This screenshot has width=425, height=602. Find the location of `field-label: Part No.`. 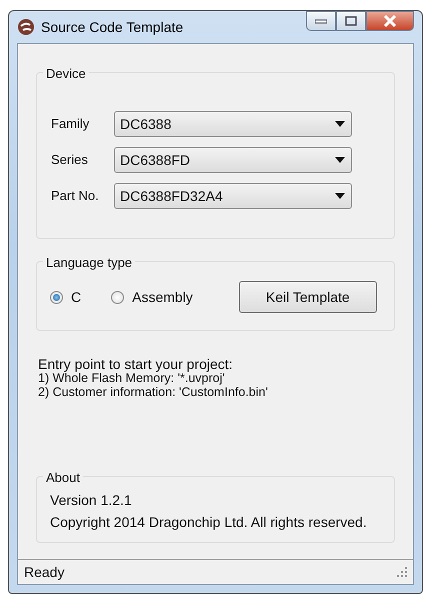

field-label: Part No. is located at coordinates (75, 196).